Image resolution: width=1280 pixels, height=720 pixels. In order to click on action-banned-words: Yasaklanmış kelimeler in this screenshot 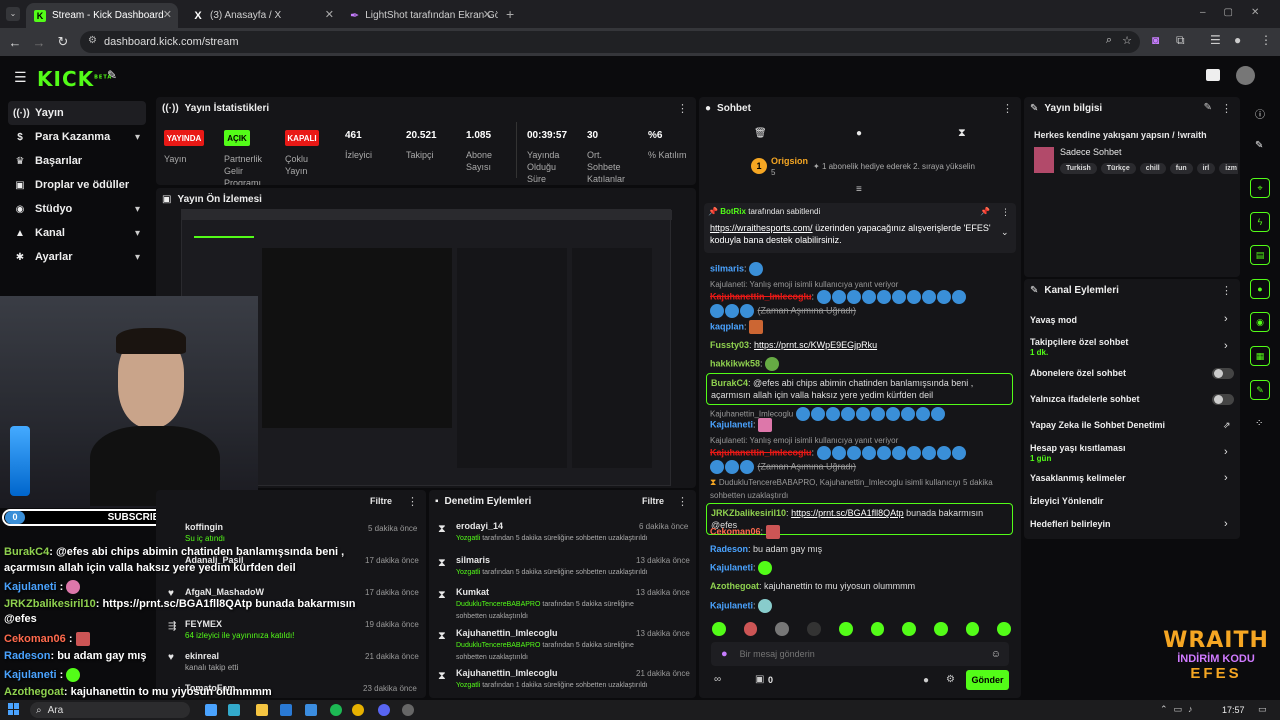, I will do `click(1130, 478)`.